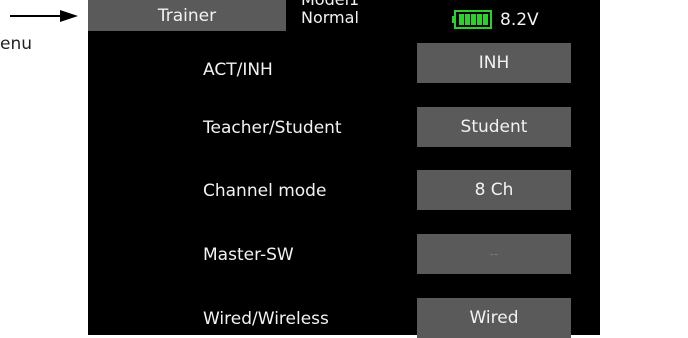  I want to click on act-inh-label: ACT/INH, so click(238, 70).